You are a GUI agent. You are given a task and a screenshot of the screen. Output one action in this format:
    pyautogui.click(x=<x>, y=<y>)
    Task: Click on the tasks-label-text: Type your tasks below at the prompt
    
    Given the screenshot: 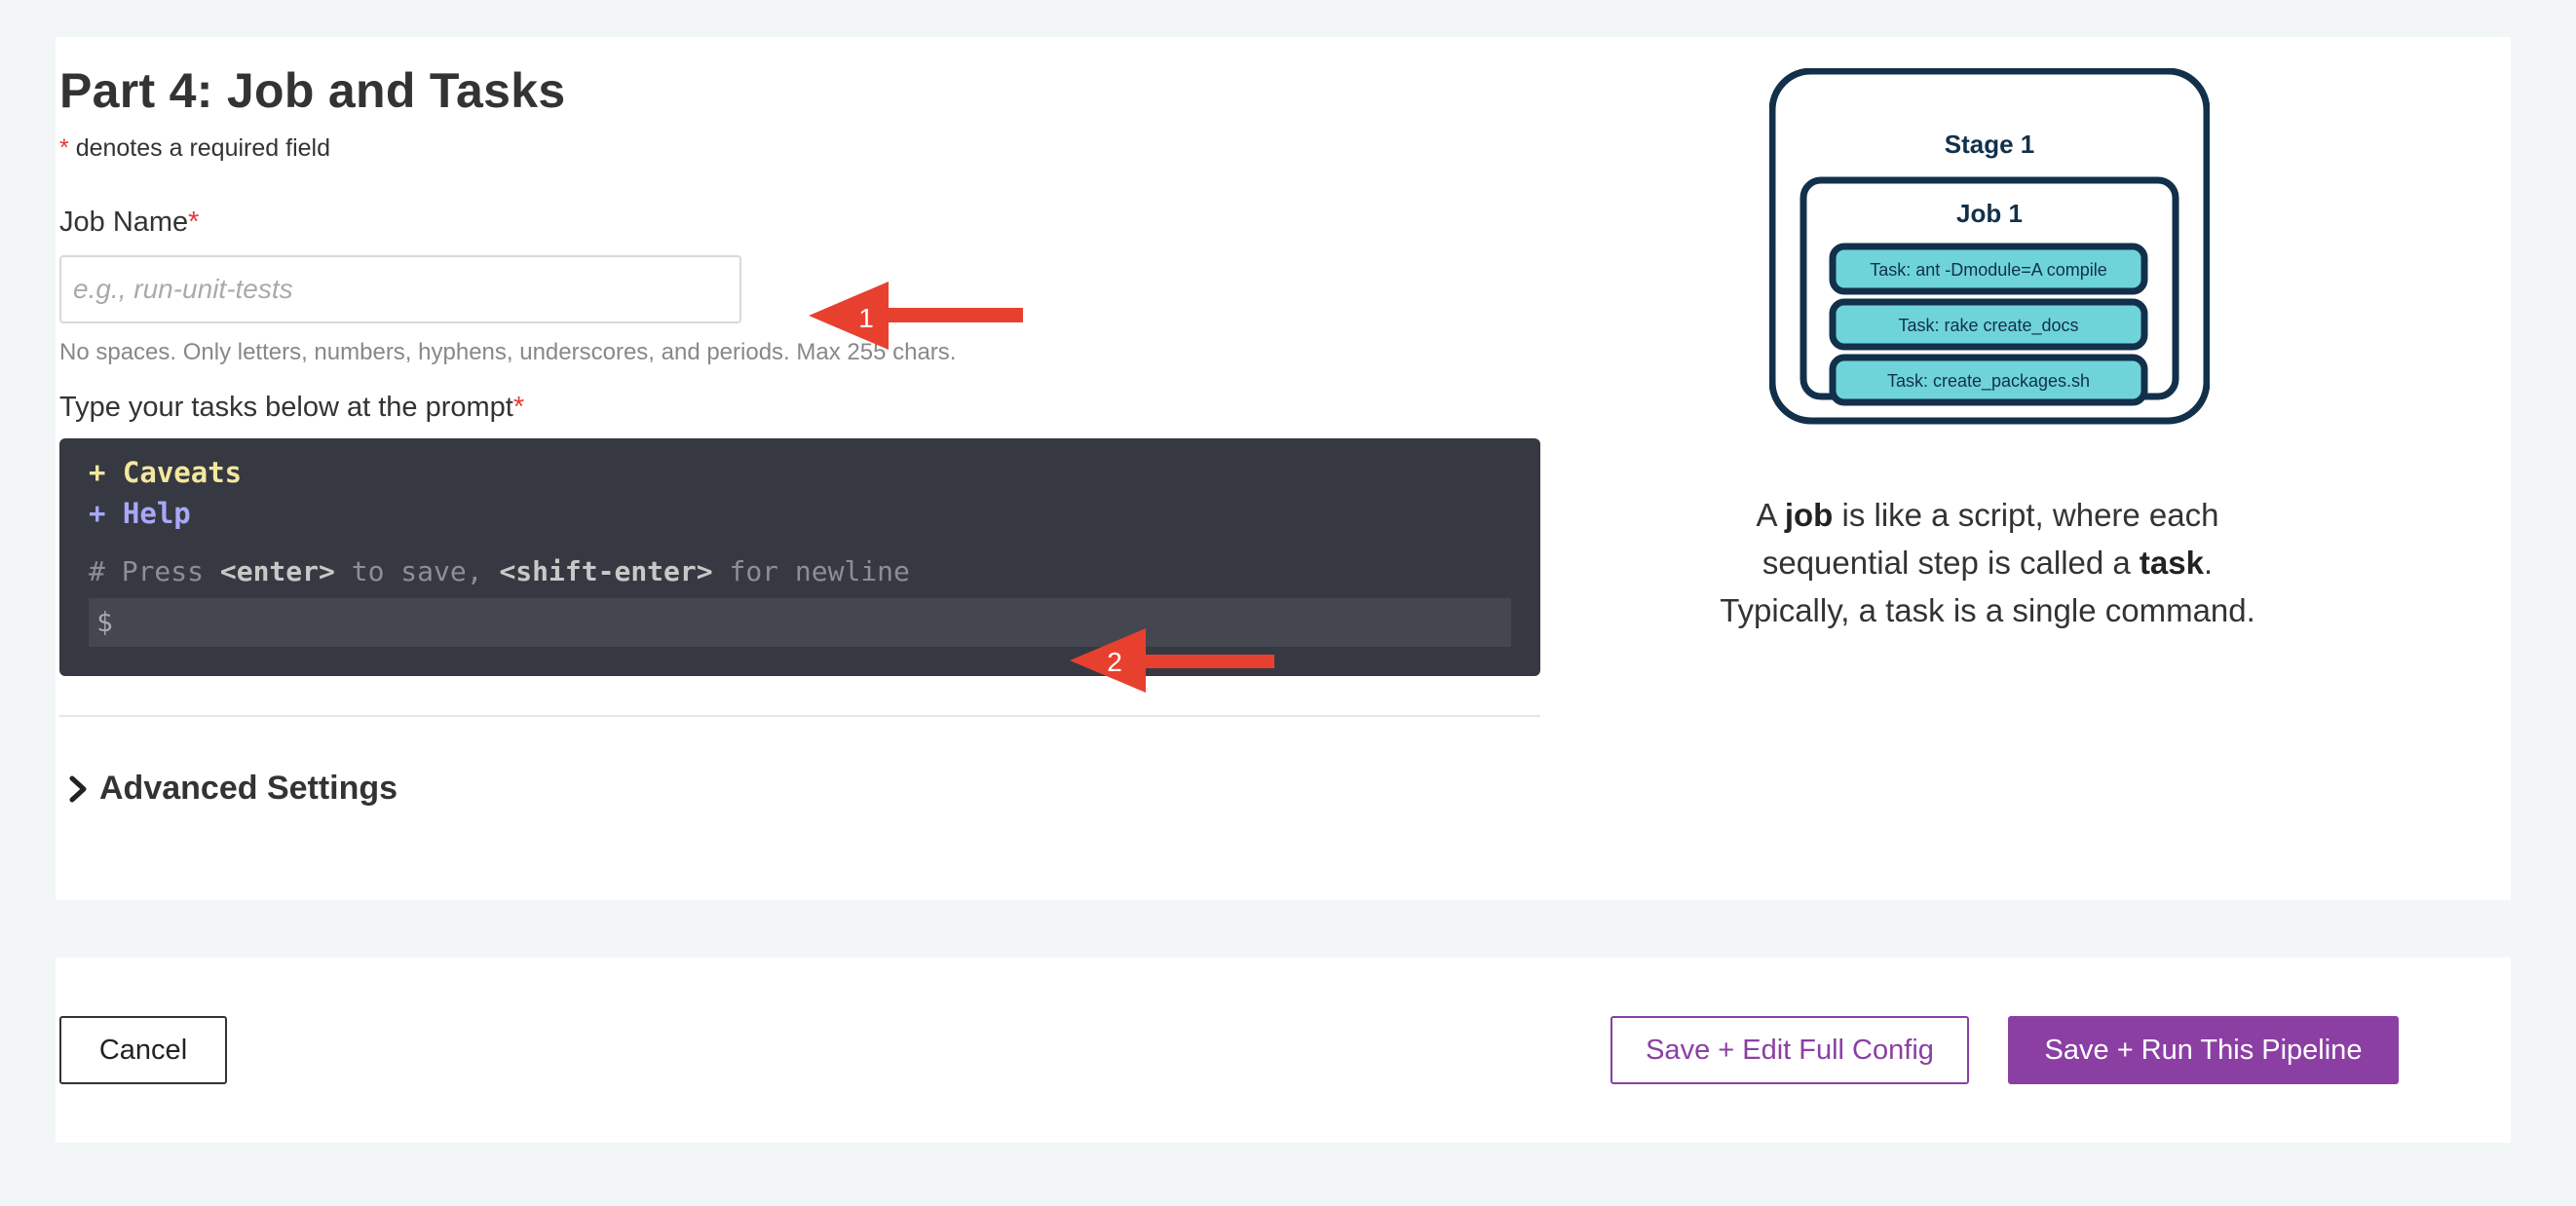 What is the action you would take?
    pyautogui.click(x=286, y=408)
    